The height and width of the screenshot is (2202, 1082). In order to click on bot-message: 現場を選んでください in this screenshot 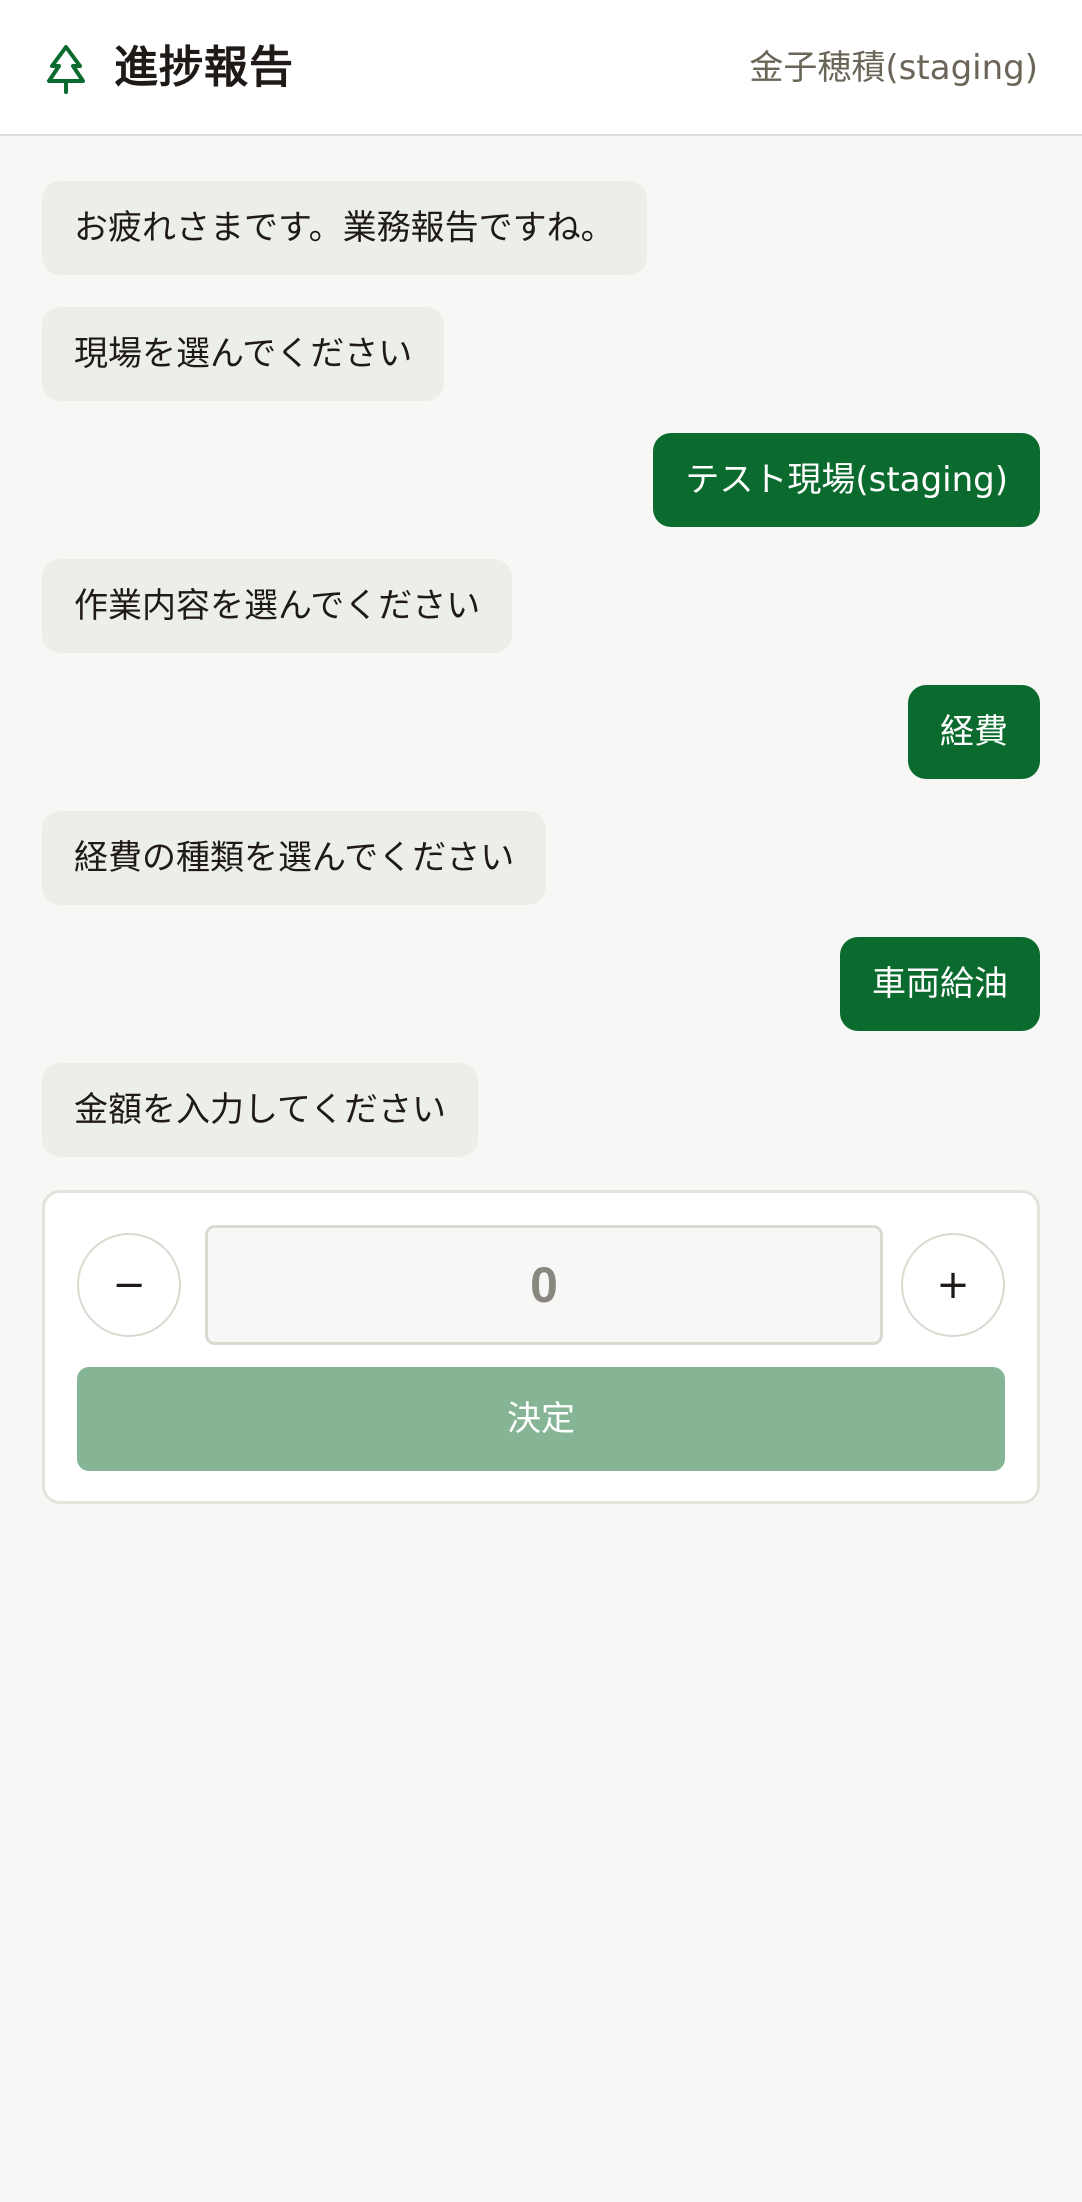, I will do `click(243, 354)`.